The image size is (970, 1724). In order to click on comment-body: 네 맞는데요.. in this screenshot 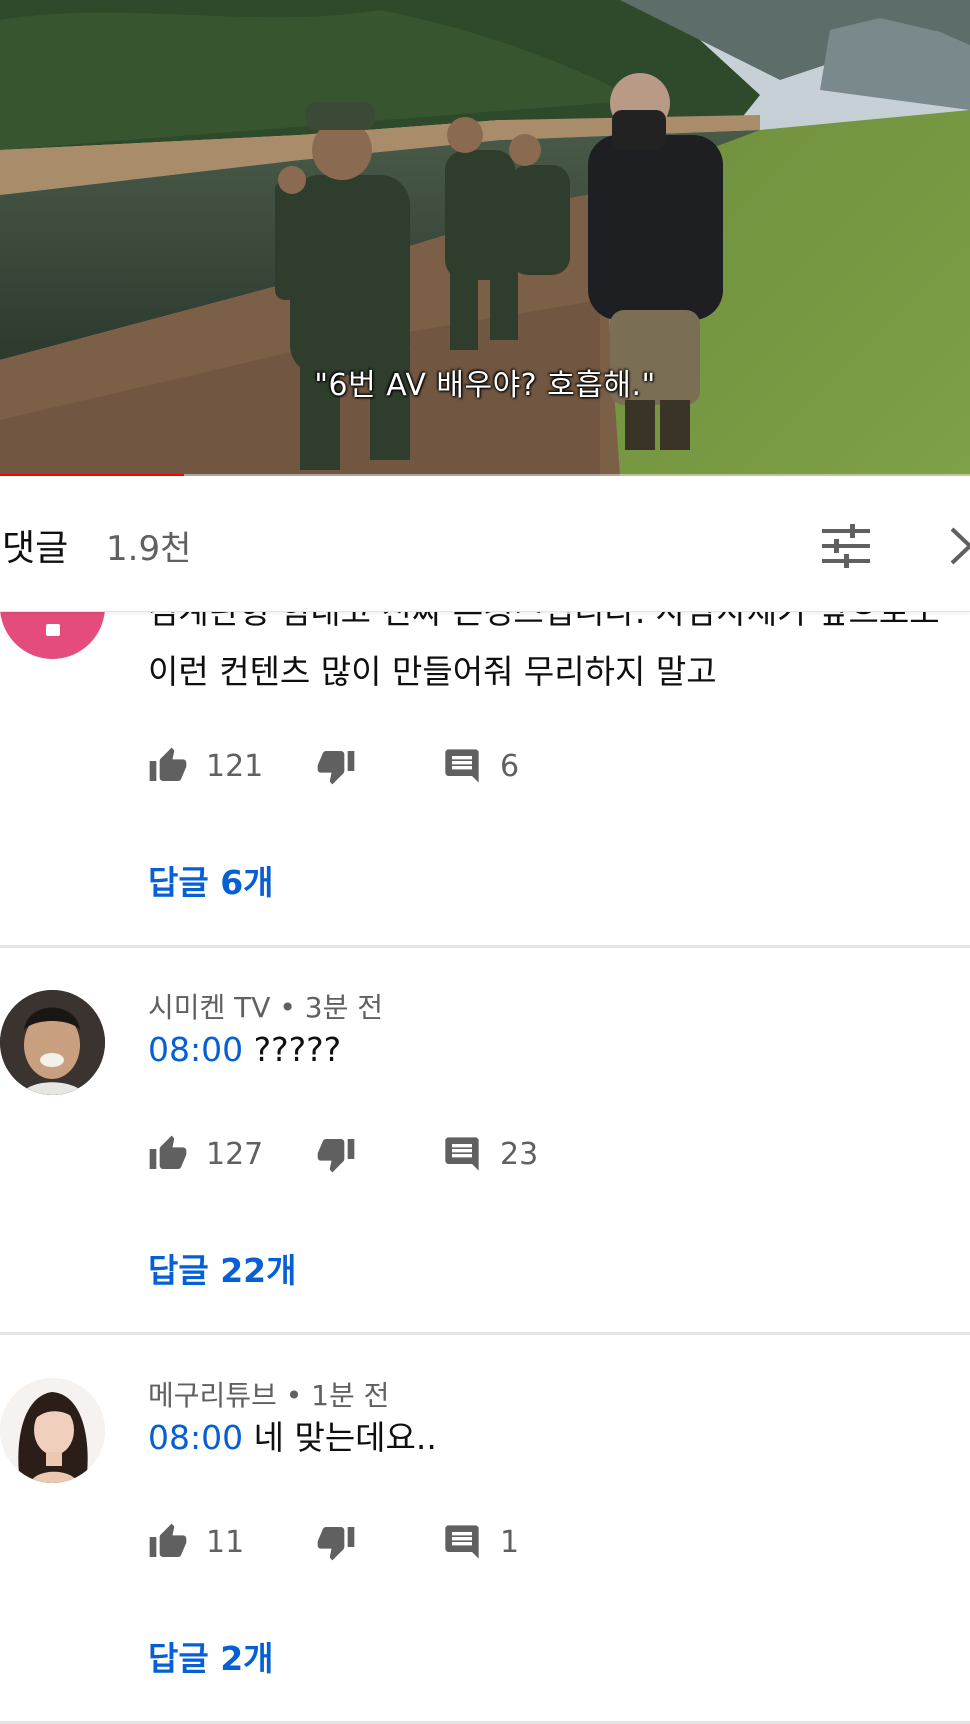, I will do `click(345, 1437)`.